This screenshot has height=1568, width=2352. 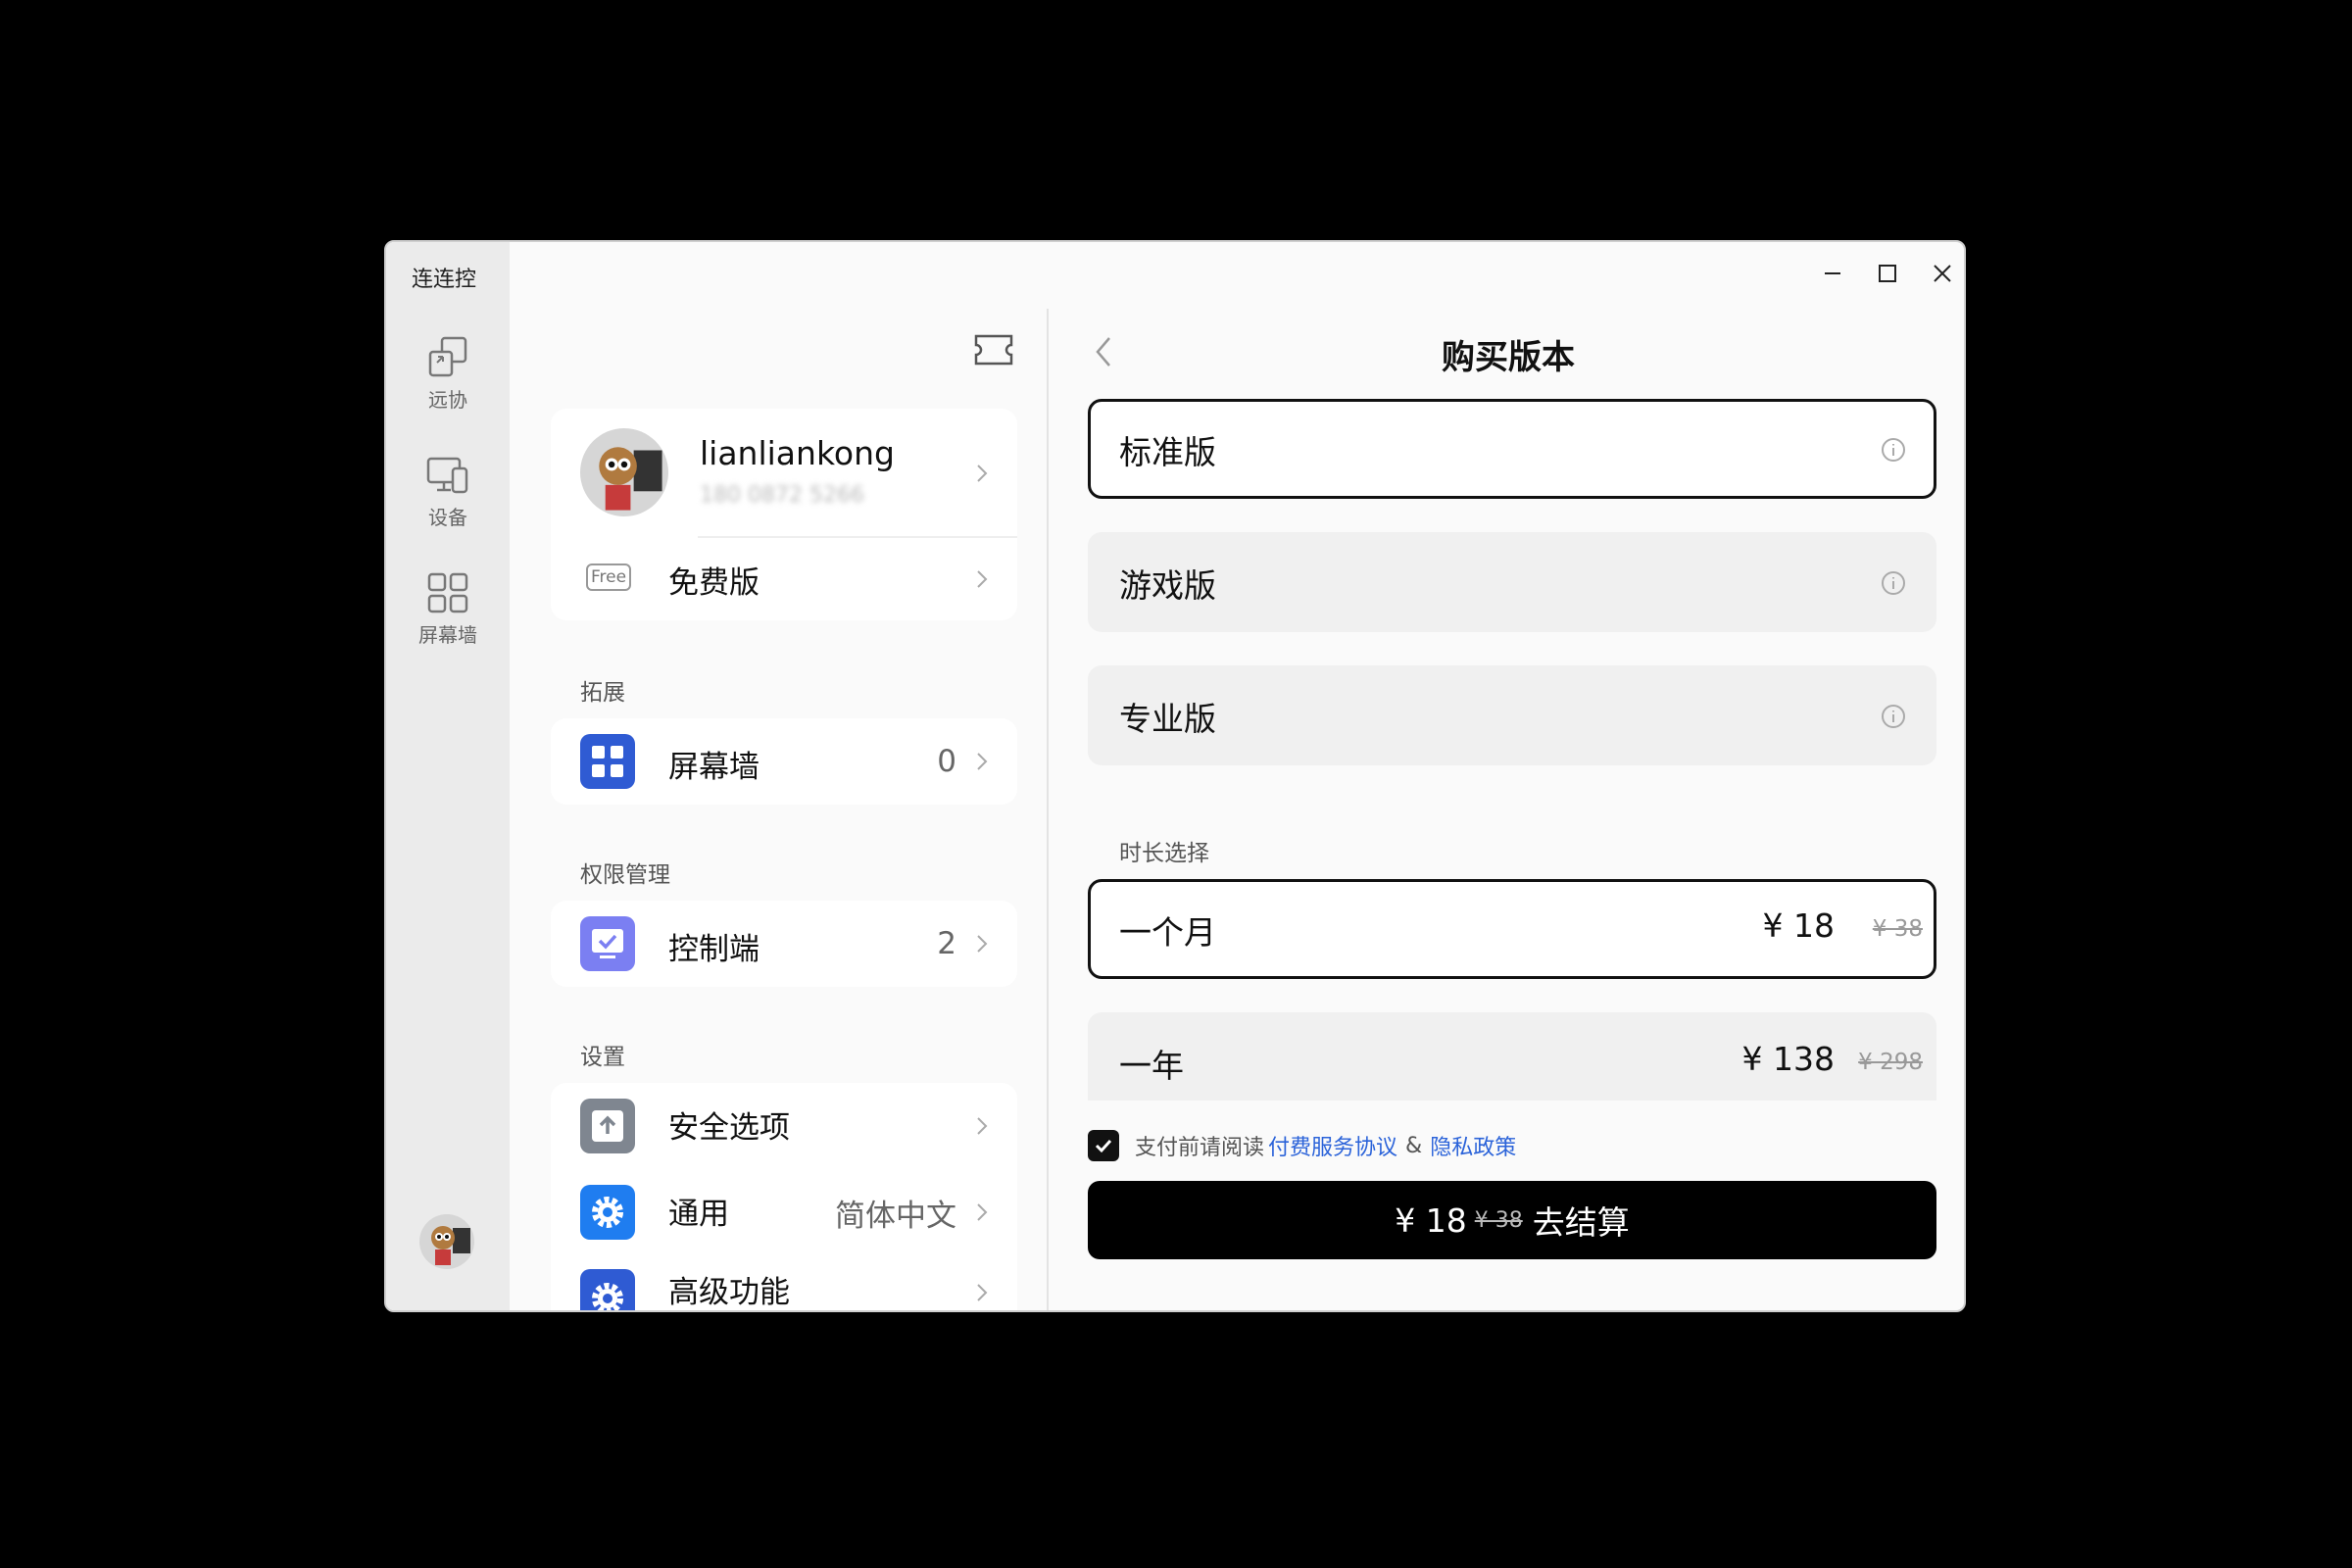 What do you see at coordinates (1473, 1145) in the screenshot?
I see `privacy-policy-link: 隐私政策` at bounding box center [1473, 1145].